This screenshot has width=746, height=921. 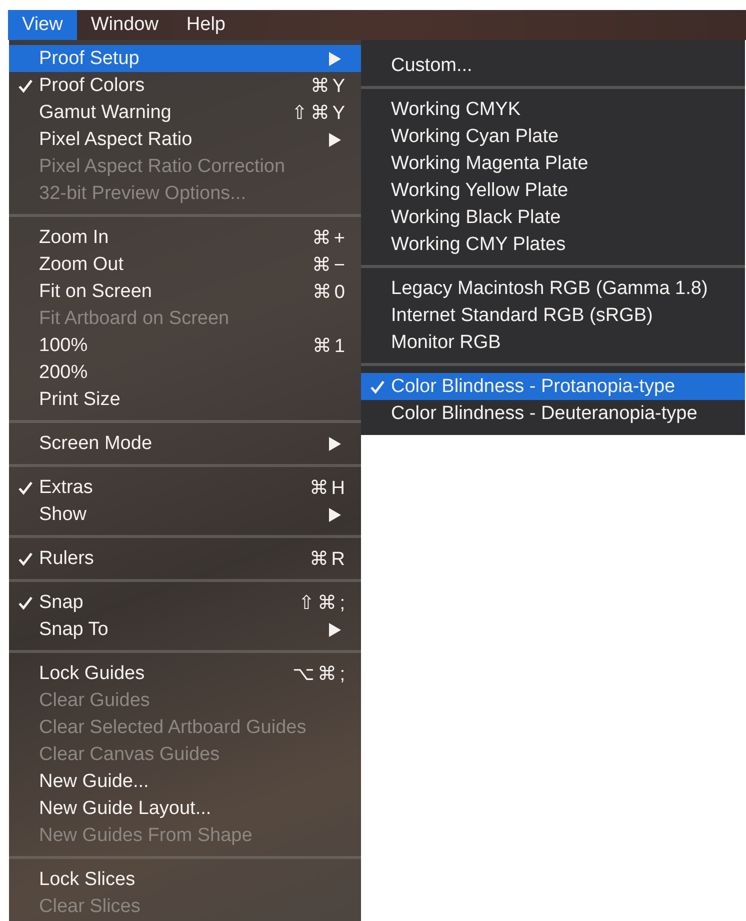 I want to click on menu-item: Snap To, so click(x=185, y=629).